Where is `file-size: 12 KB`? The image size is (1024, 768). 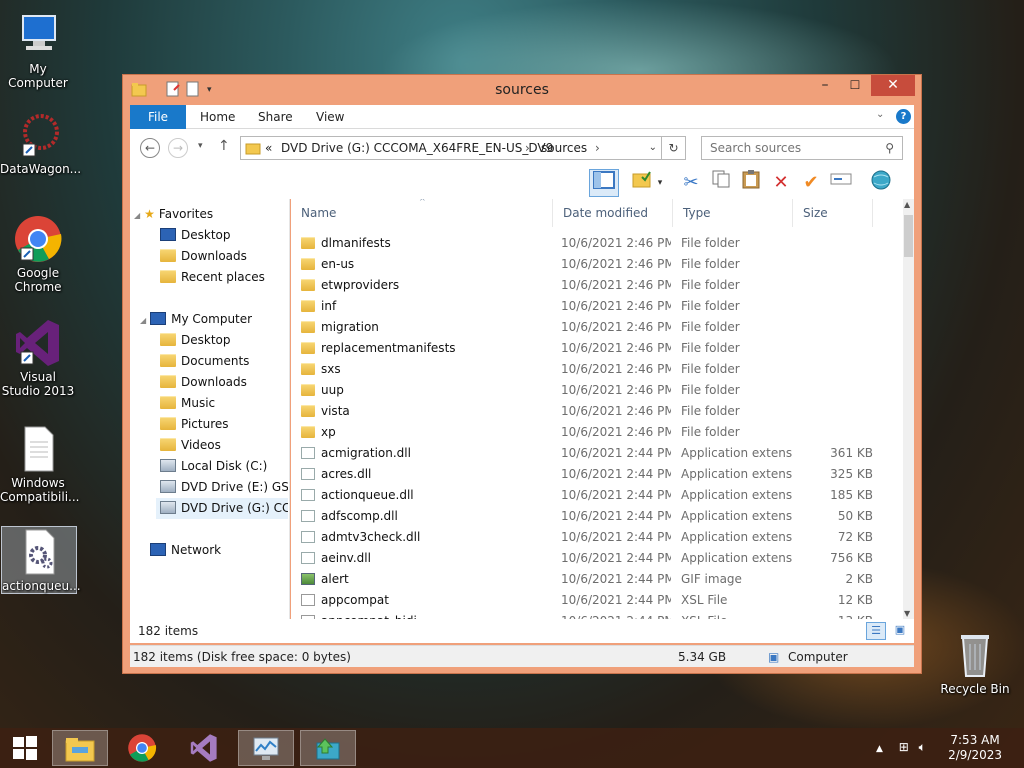
file-size: 12 KB is located at coordinates (855, 600).